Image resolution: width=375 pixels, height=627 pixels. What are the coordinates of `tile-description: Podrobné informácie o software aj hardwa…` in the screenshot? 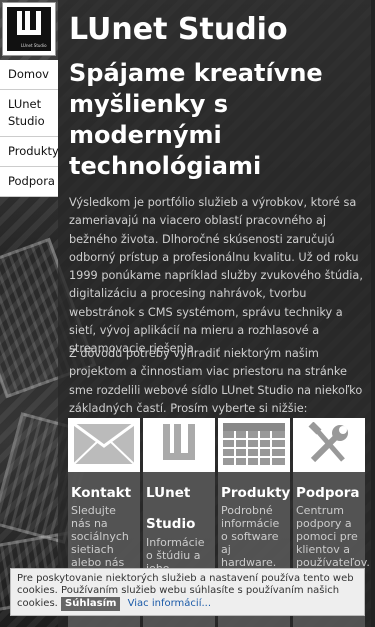 It's located at (250, 536).